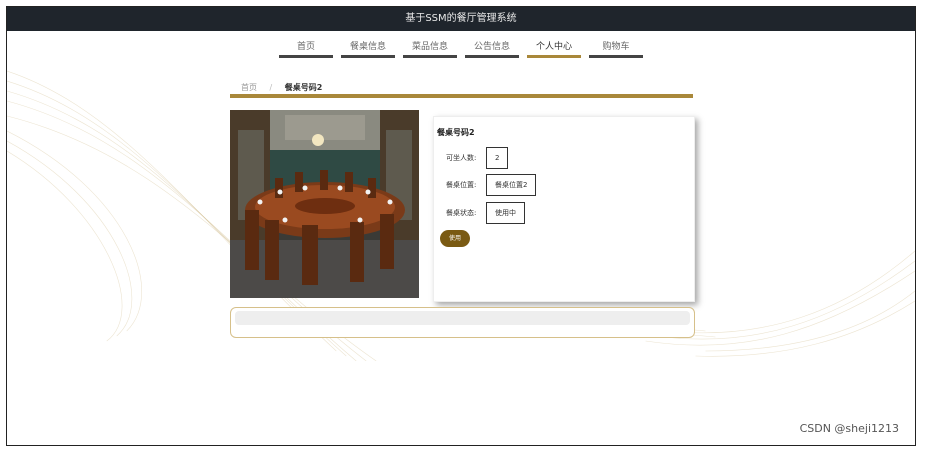  Describe the element at coordinates (461, 213) in the screenshot. I see `field-label: 餐桌状态:` at that location.